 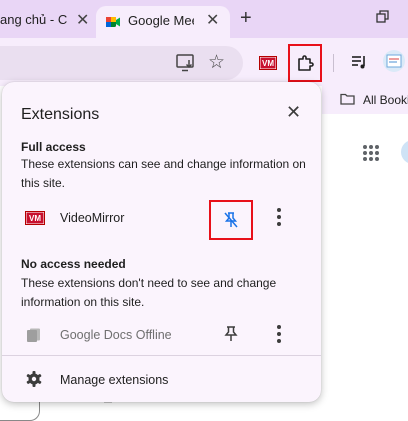 I want to click on popup-title: Extensions, so click(x=60, y=114).